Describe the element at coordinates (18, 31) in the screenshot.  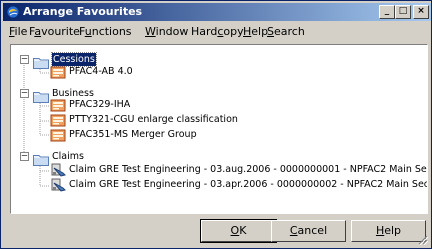
I see `menu-file: File` at that location.